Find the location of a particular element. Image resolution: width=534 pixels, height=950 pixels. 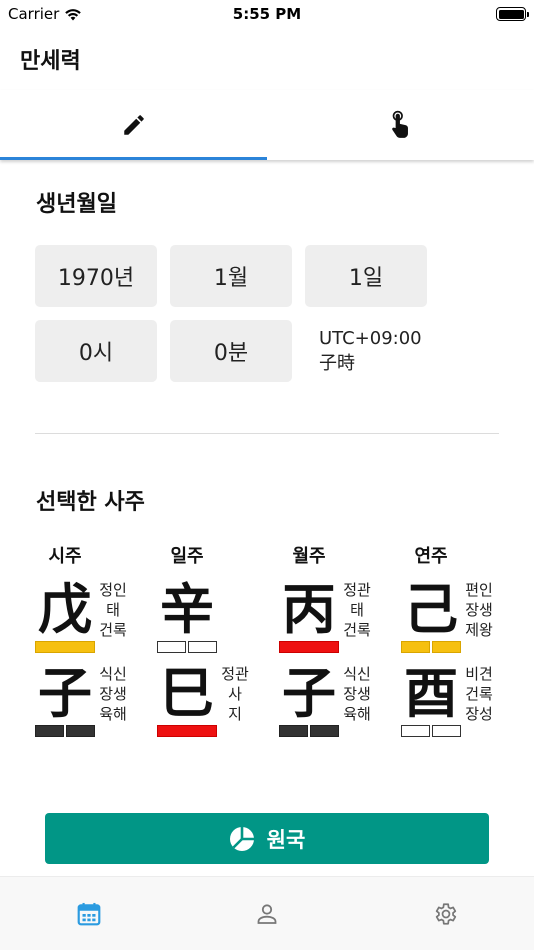

pillar-label-hour: 시주 is located at coordinates (65, 556).